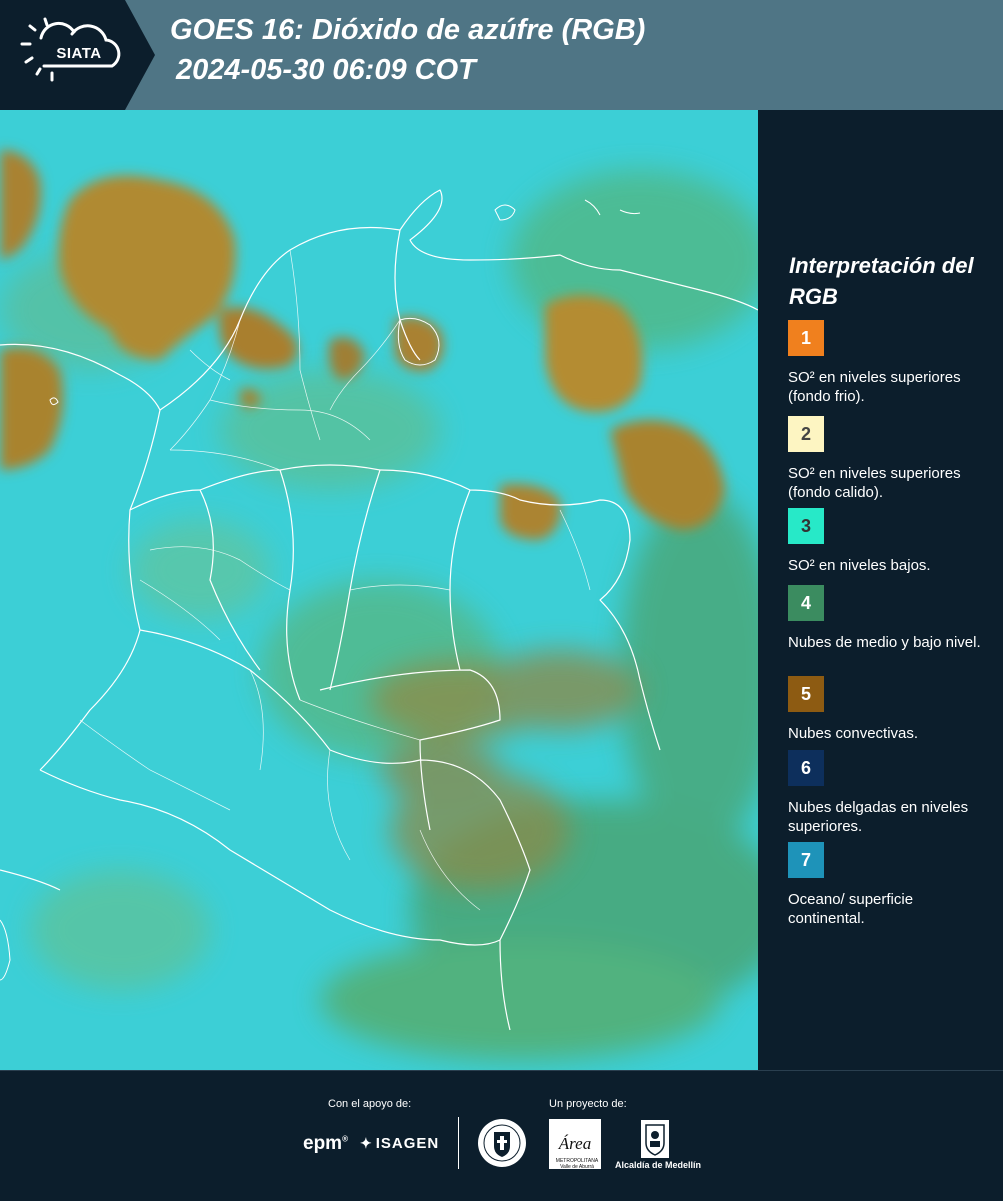 This screenshot has height=1201, width=1003. I want to click on isagen-logo: ✦ ISAGEN, so click(399, 1143).